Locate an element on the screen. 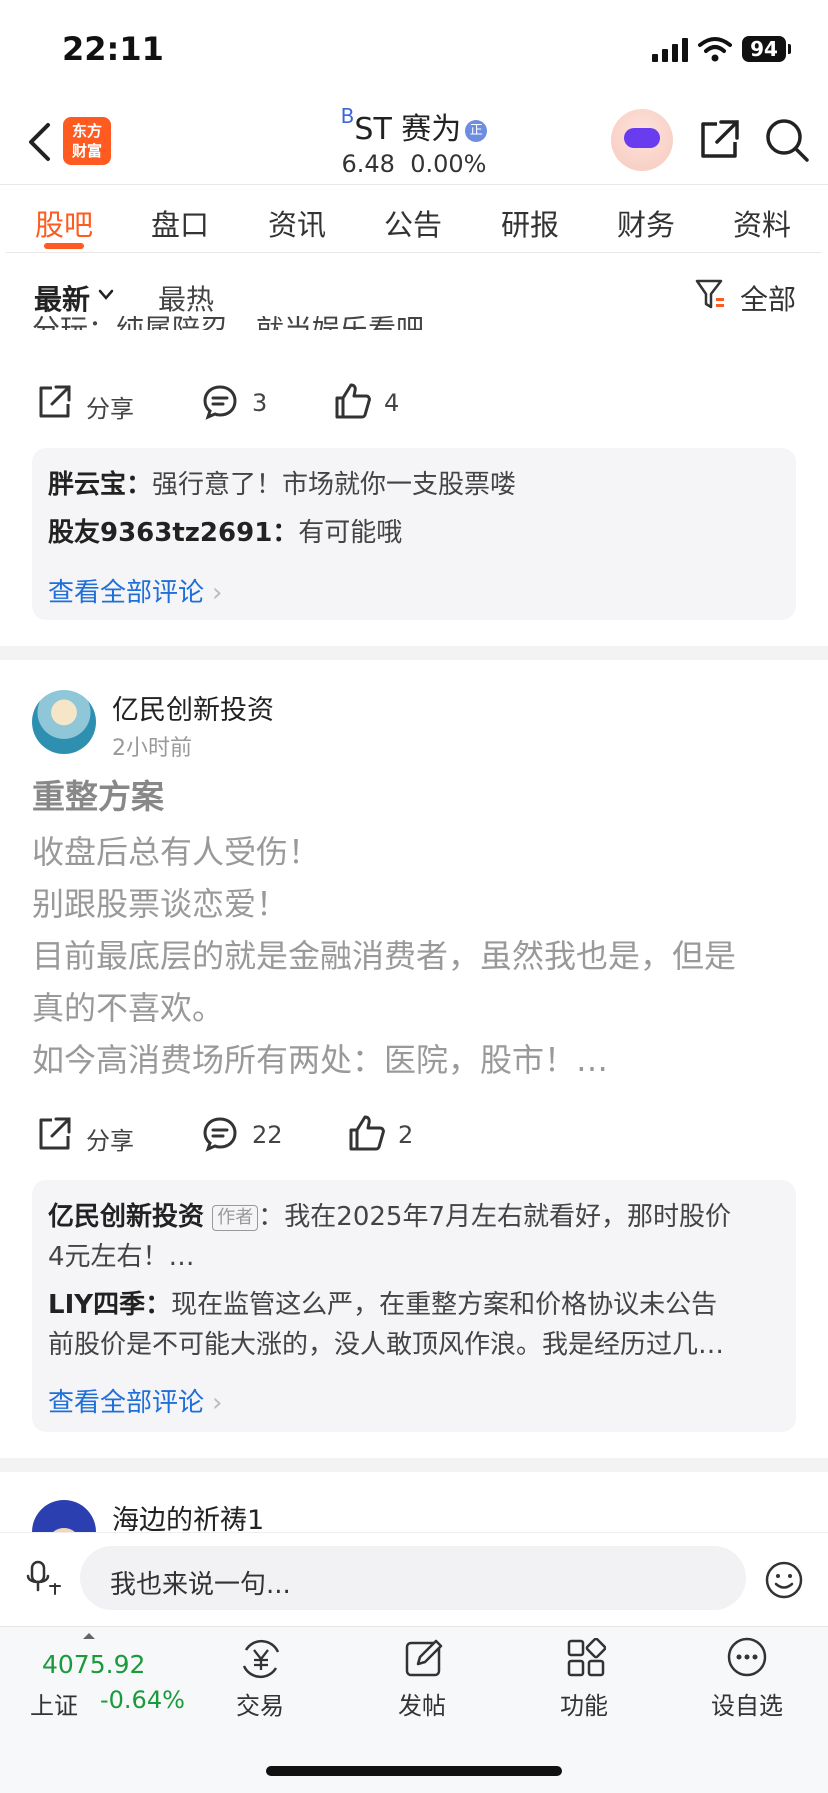 This screenshot has height=1793, width=828. post2-author: 亿民创新投资 is located at coordinates (193, 707).